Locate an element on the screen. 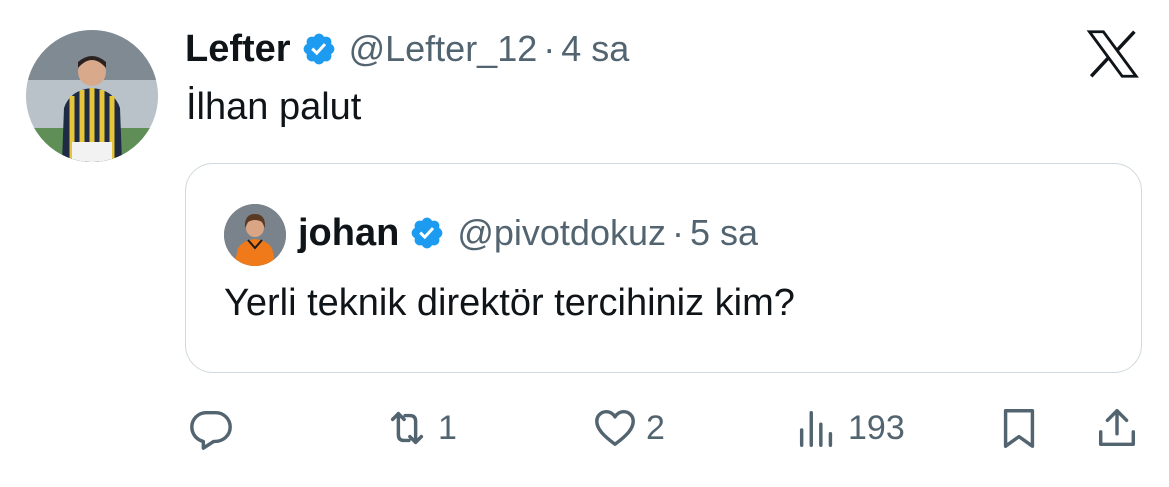 The image size is (1169, 487). quoted-tweet-time: 5 sa is located at coordinates (724, 233).